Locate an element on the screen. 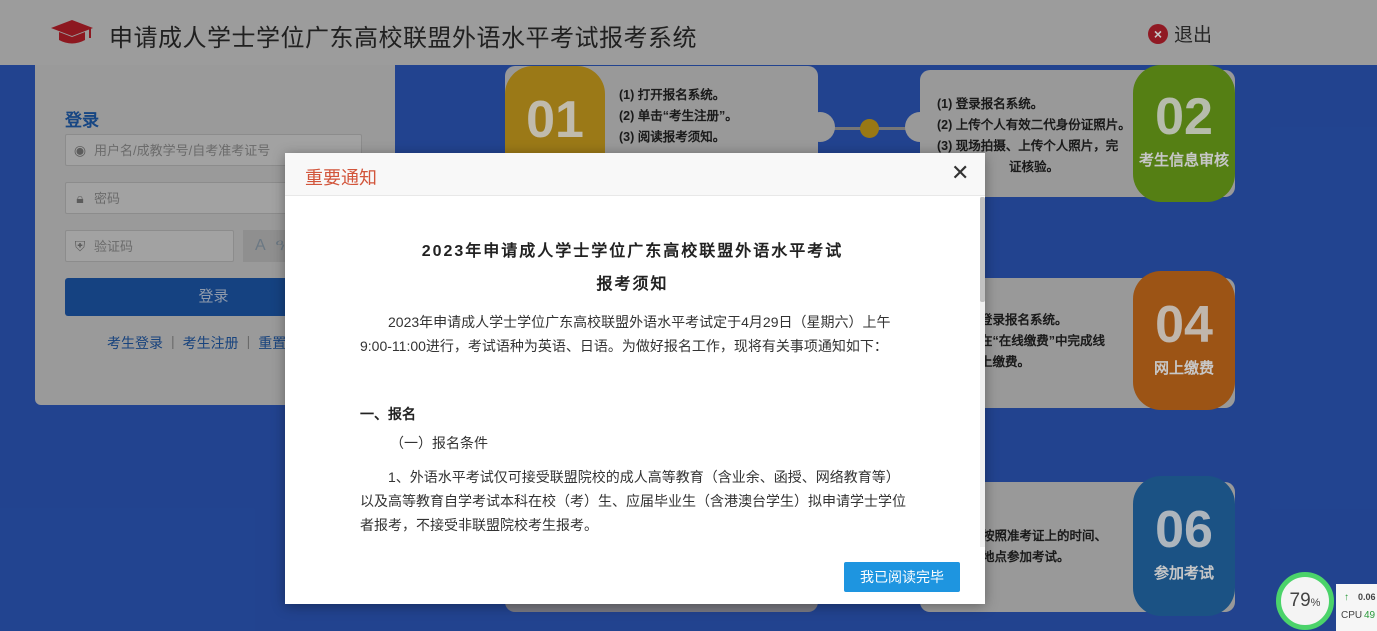  arrow-up-icon: ↑ is located at coordinates (1346, 597).